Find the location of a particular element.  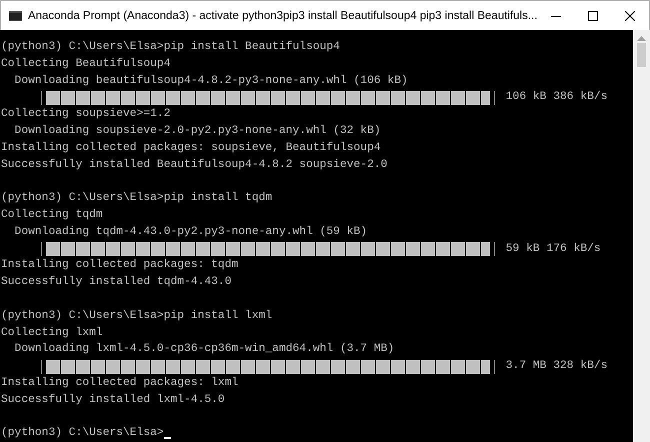

scrollbar is located at coordinates (641, 236).